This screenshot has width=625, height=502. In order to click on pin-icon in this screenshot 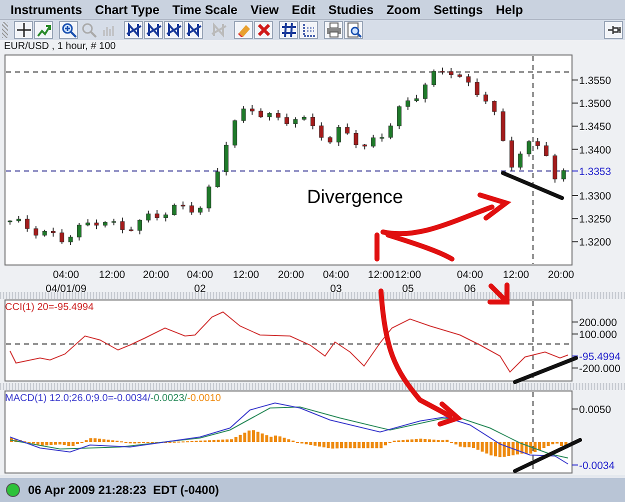, I will do `click(613, 30)`.